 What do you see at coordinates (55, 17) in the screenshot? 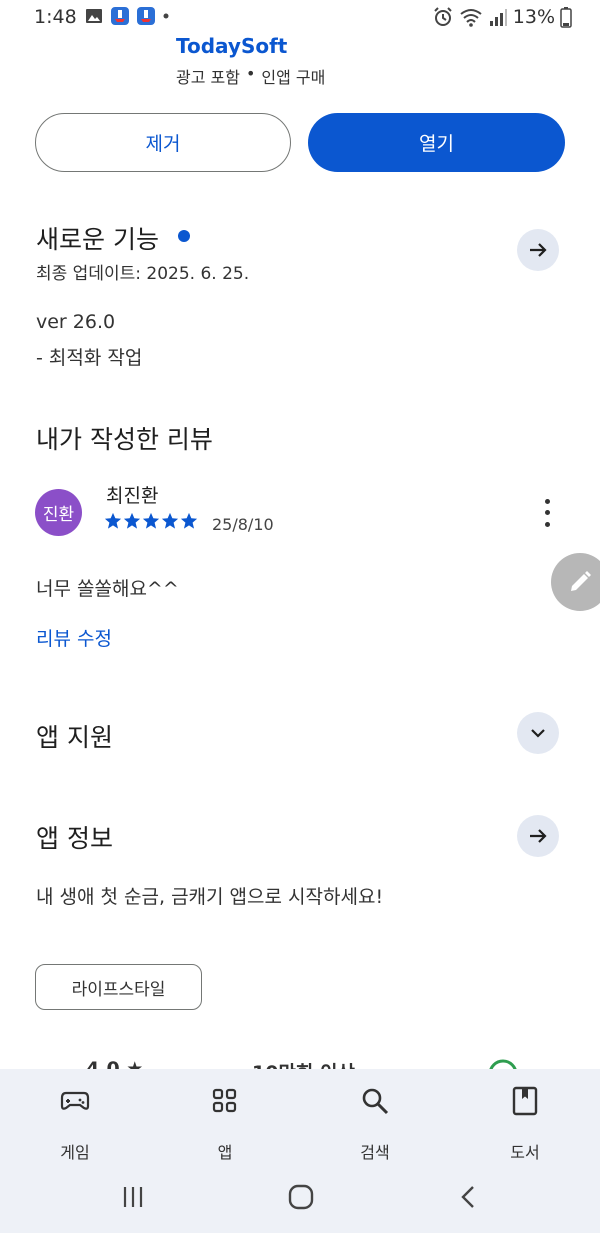
I see `status-time: 1:48` at bounding box center [55, 17].